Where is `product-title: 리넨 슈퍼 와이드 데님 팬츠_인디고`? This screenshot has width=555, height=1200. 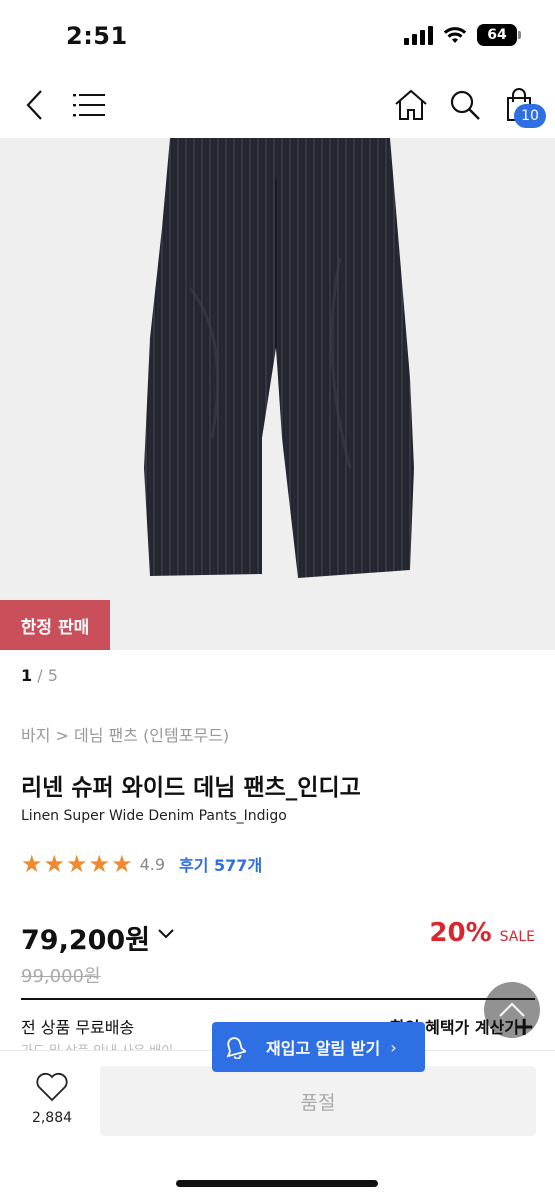 product-title: 리넨 슈퍼 와이드 데님 팬츠_인디고 is located at coordinates (191, 788).